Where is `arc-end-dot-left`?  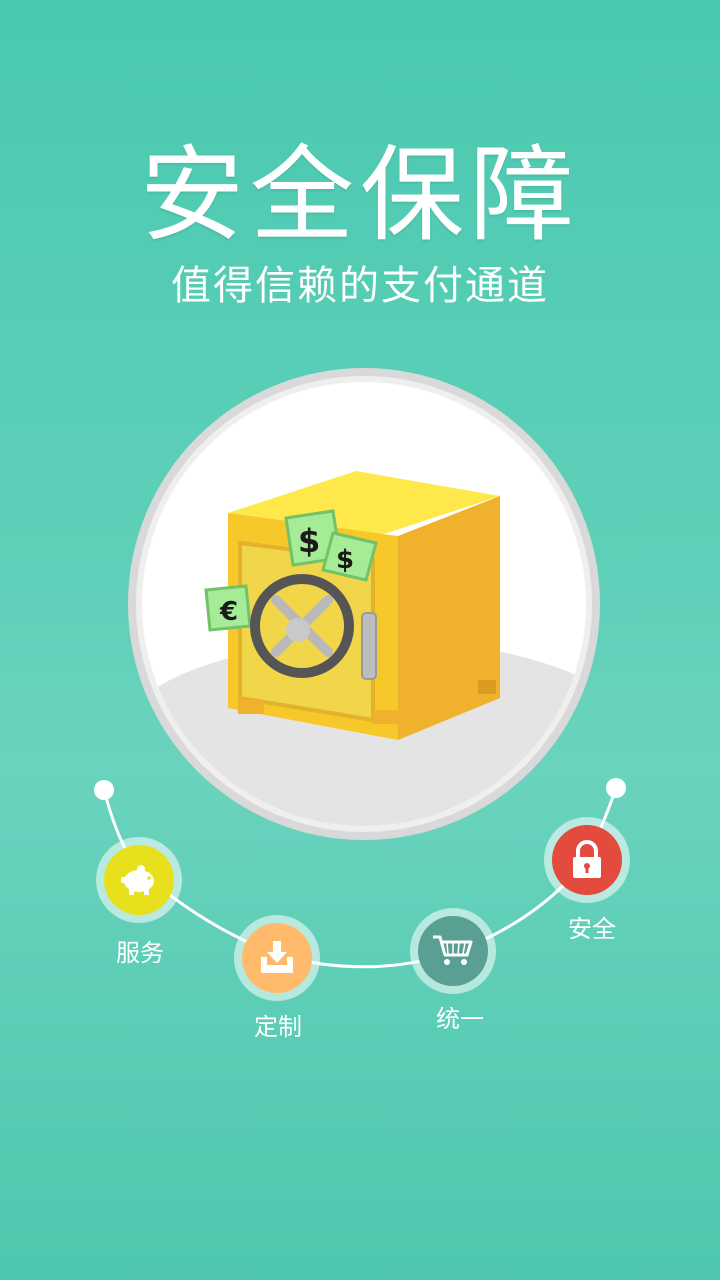 arc-end-dot-left is located at coordinates (104, 790).